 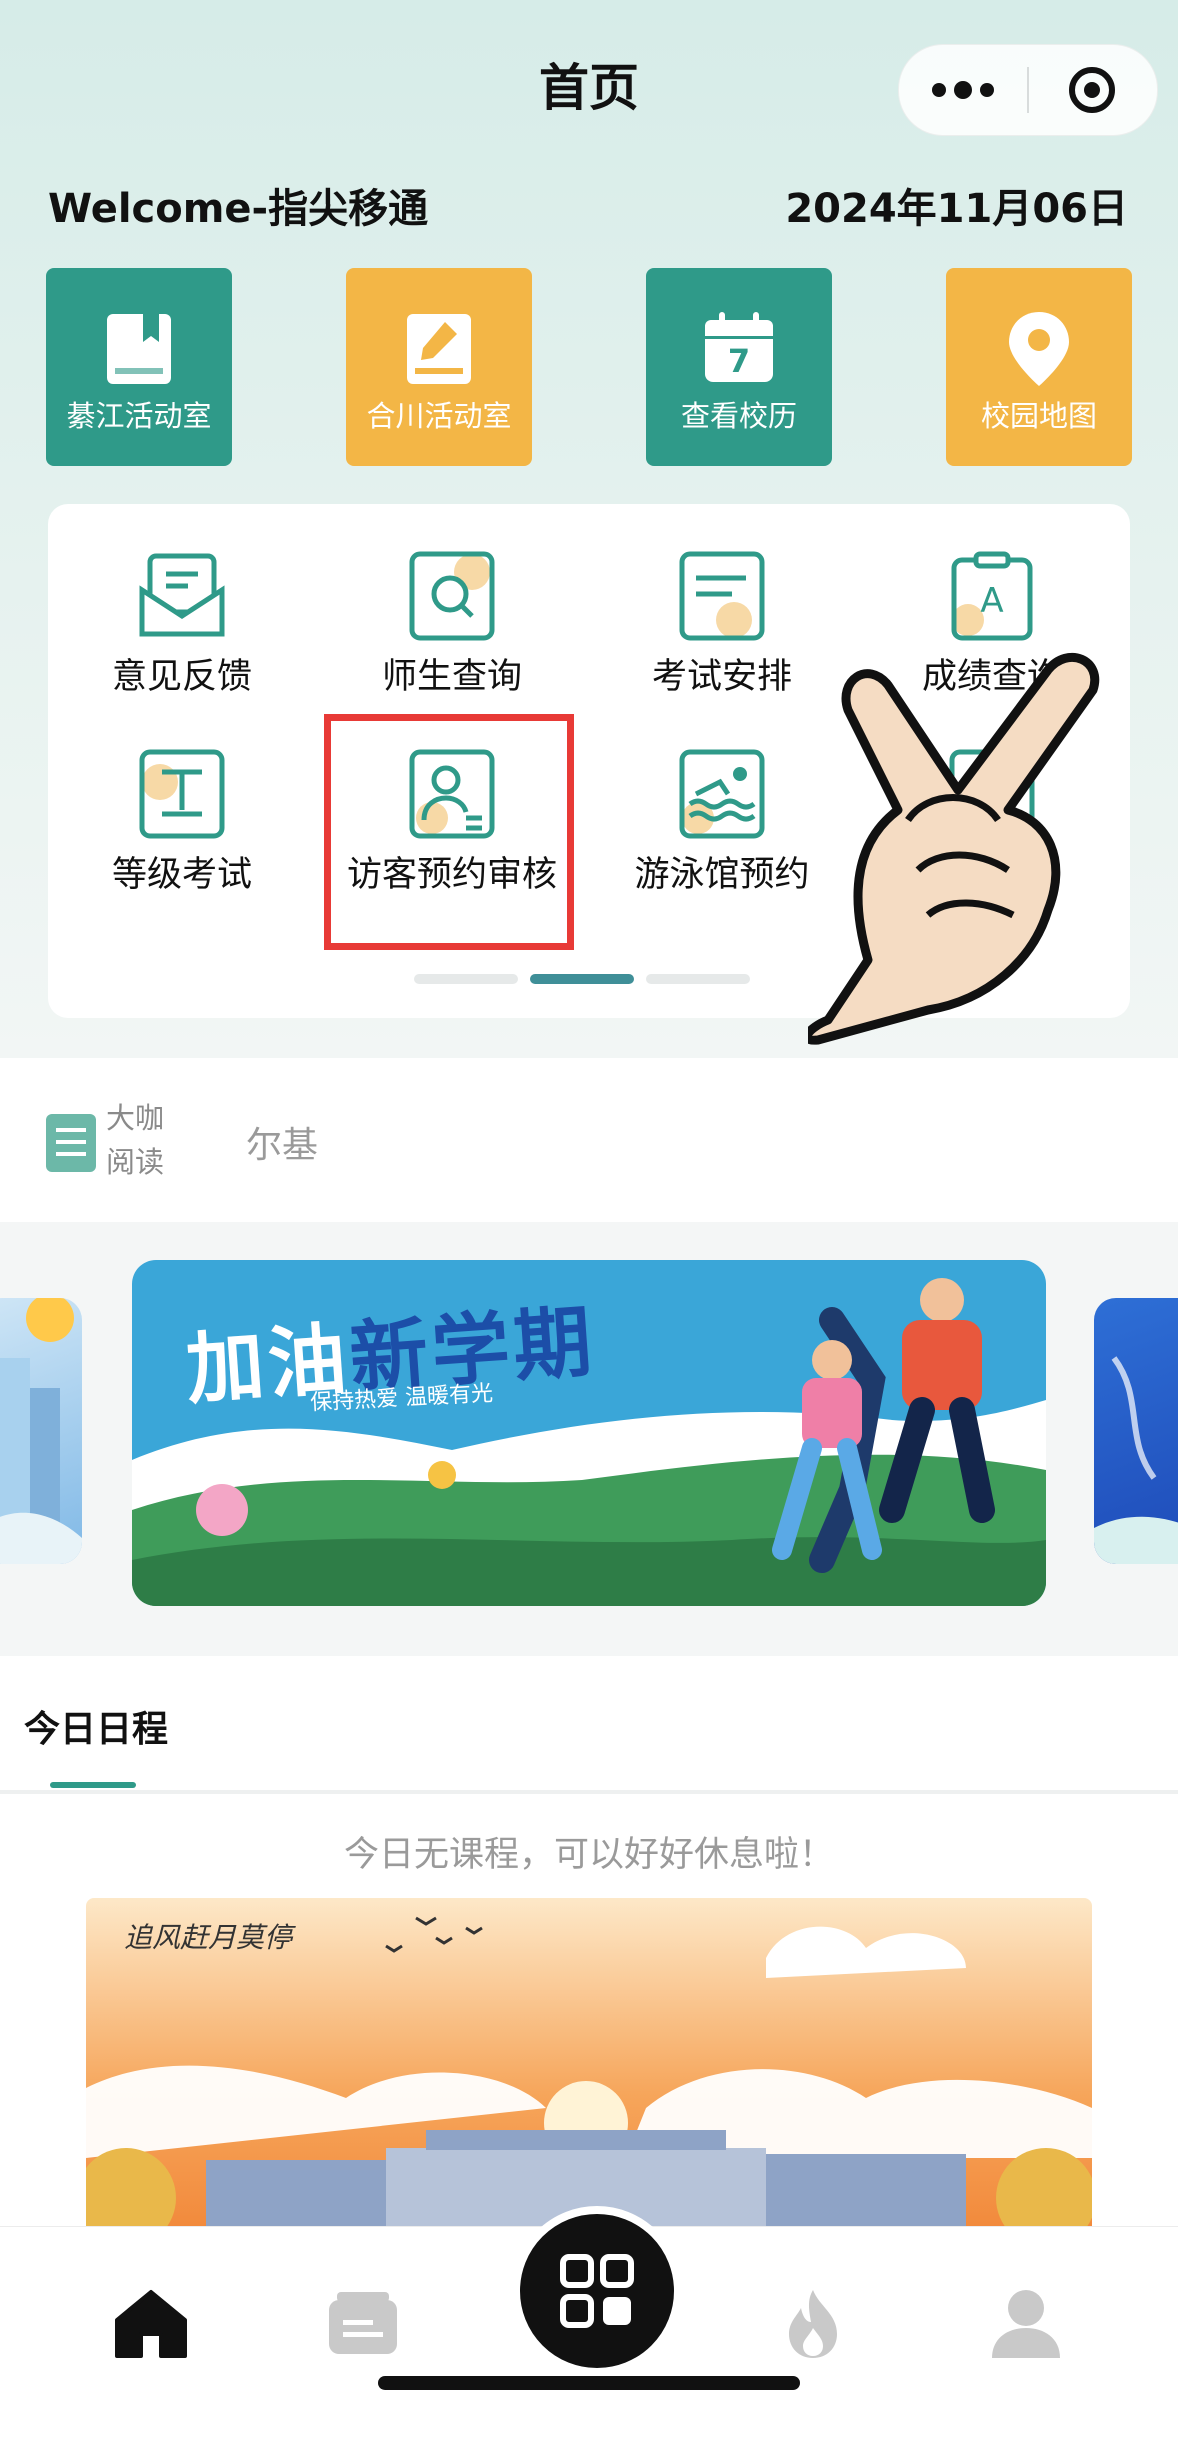 I want to click on miniprogram-capsule, so click(x=1028, y=90).